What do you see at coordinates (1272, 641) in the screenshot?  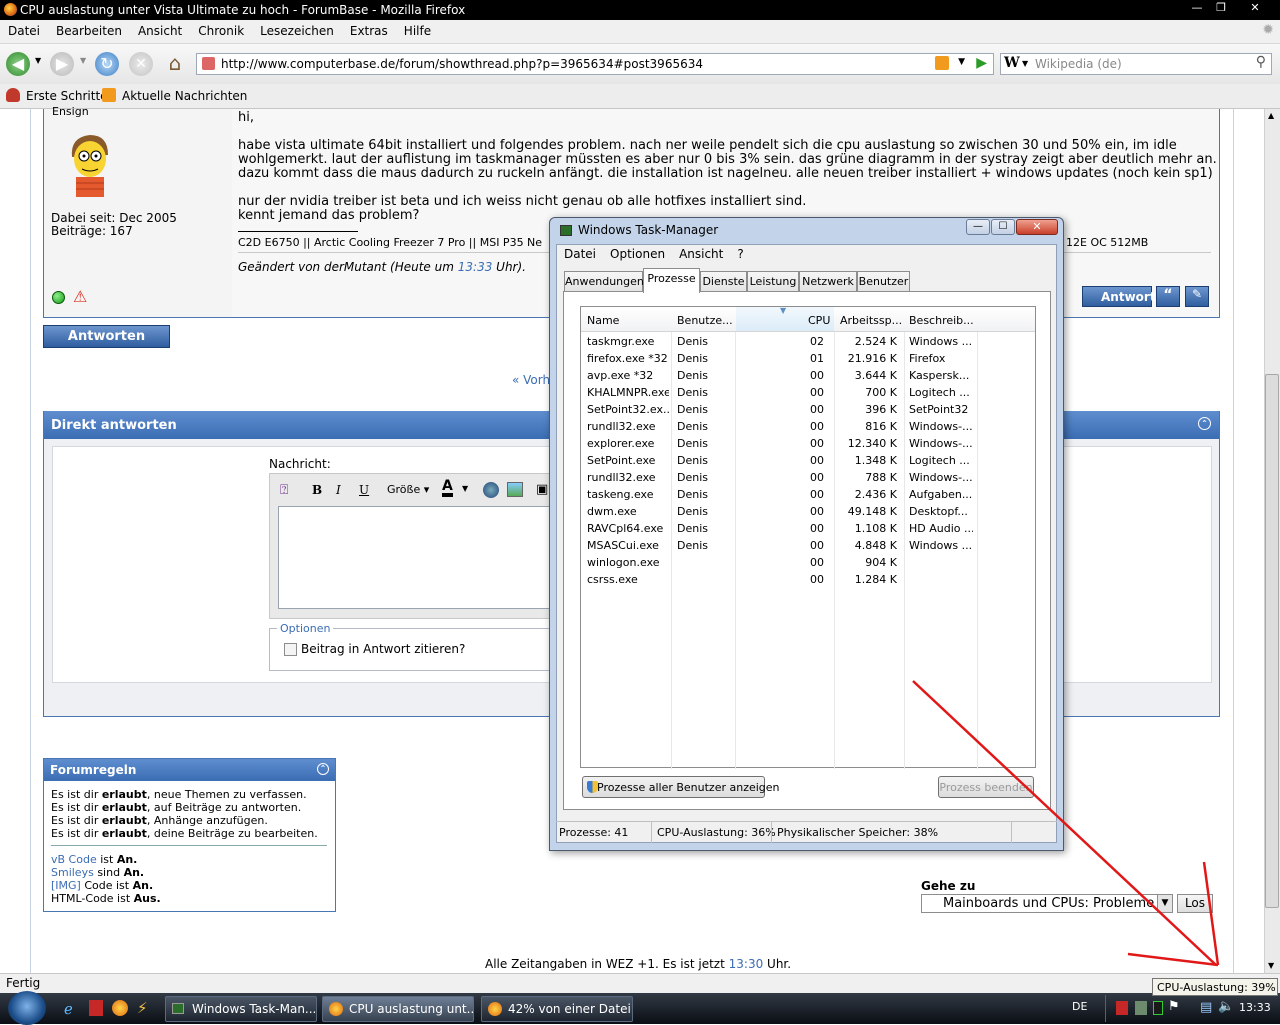 I see `scrollbar-thumb` at bounding box center [1272, 641].